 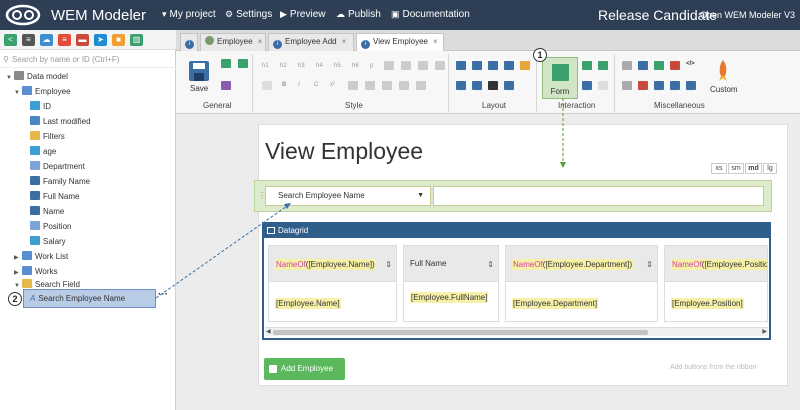 I want to click on column-header: NameOf([Employee.Department]) ⇕, so click(x=581, y=264).